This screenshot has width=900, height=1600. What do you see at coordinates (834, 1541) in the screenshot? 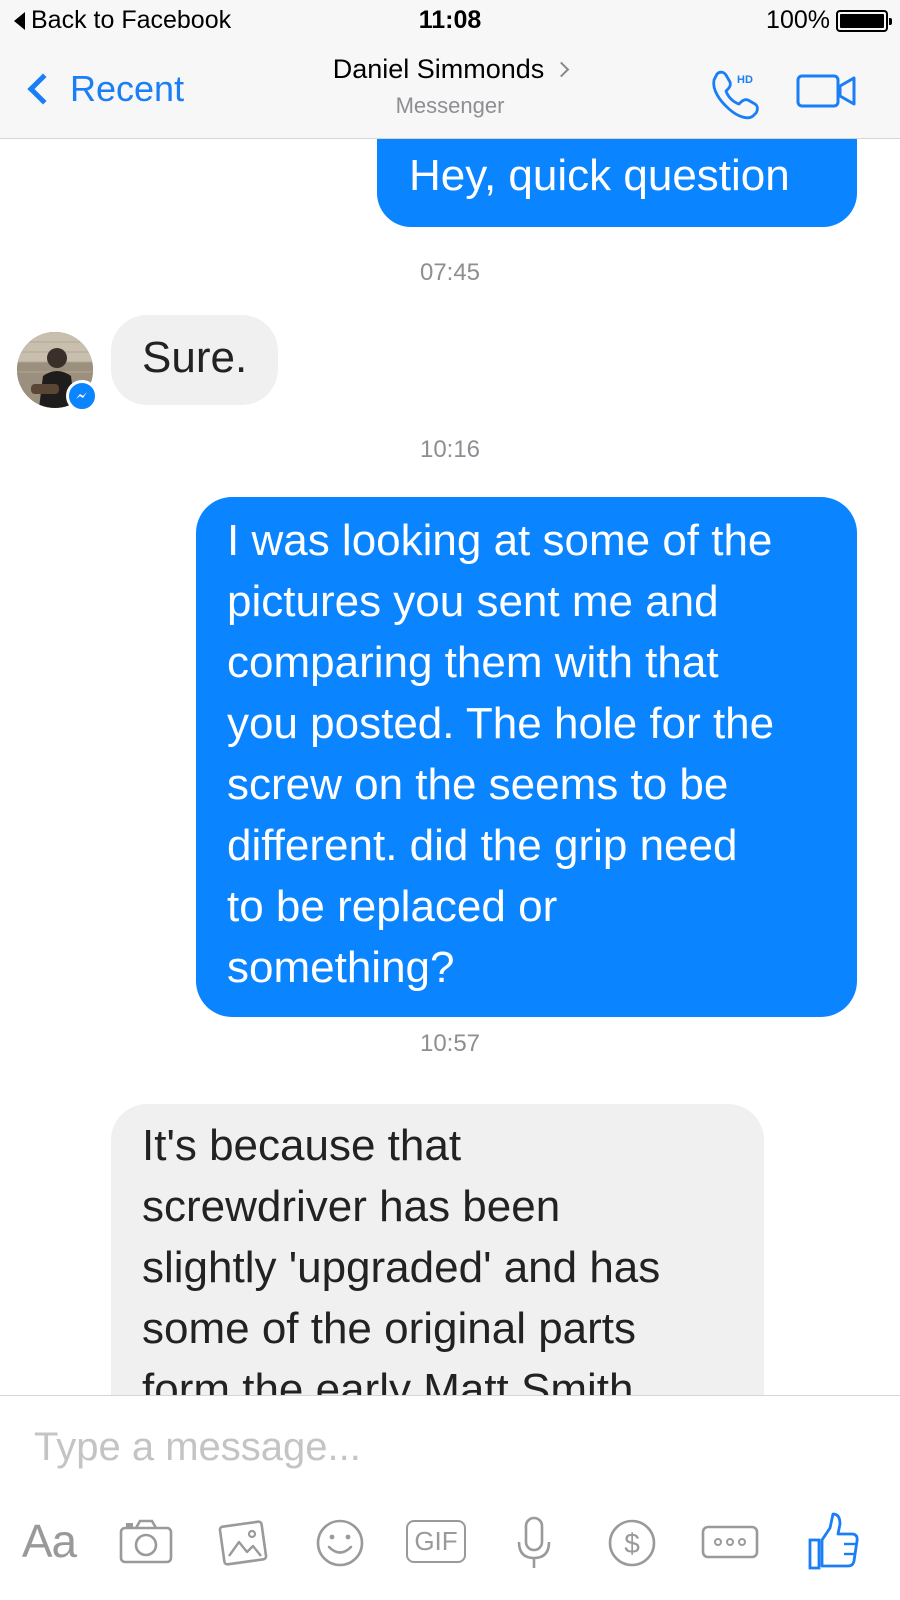
I see `thumbs-up-icon` at bounding box center [834, 1541].